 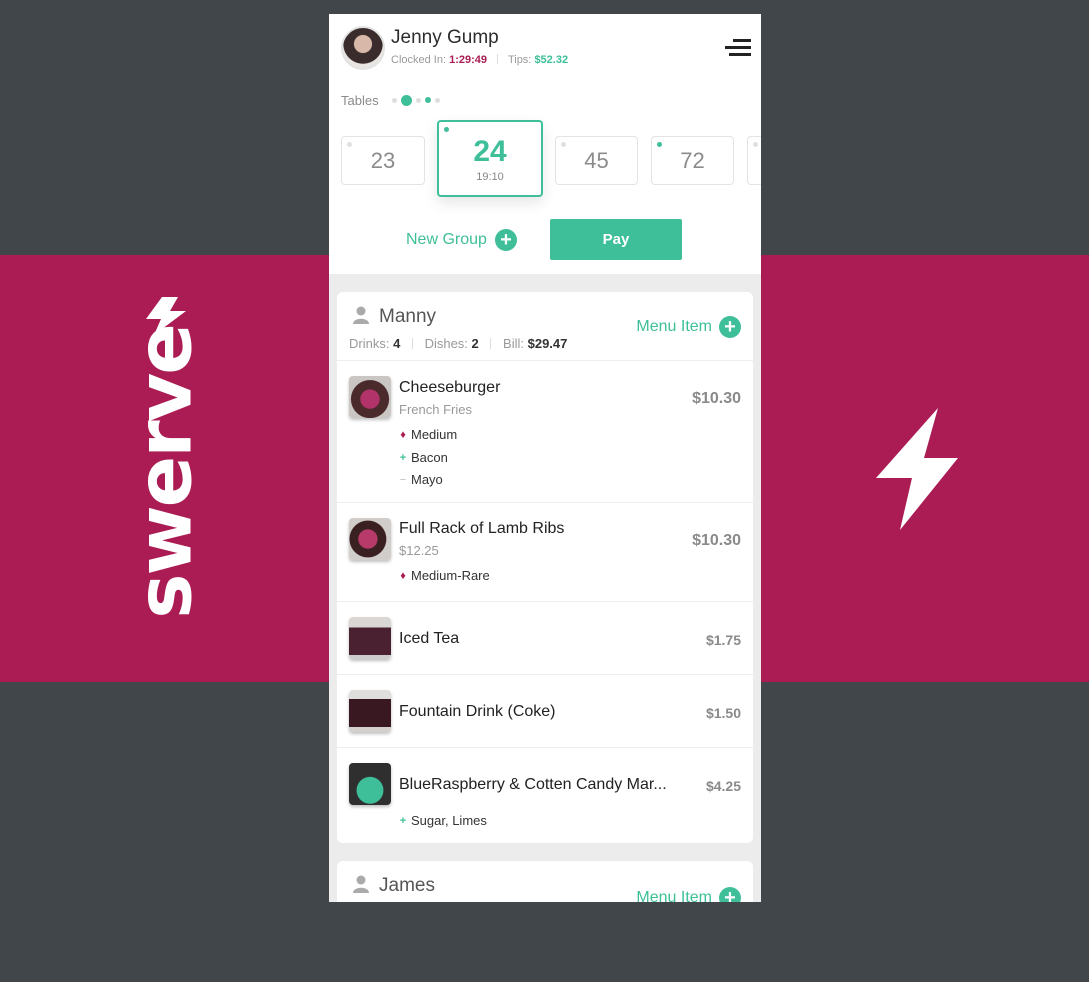 What do you see at coordinates (616, 239) in the screenshot?
I see `pay-button: Pay` at bounding box center [616, 239].